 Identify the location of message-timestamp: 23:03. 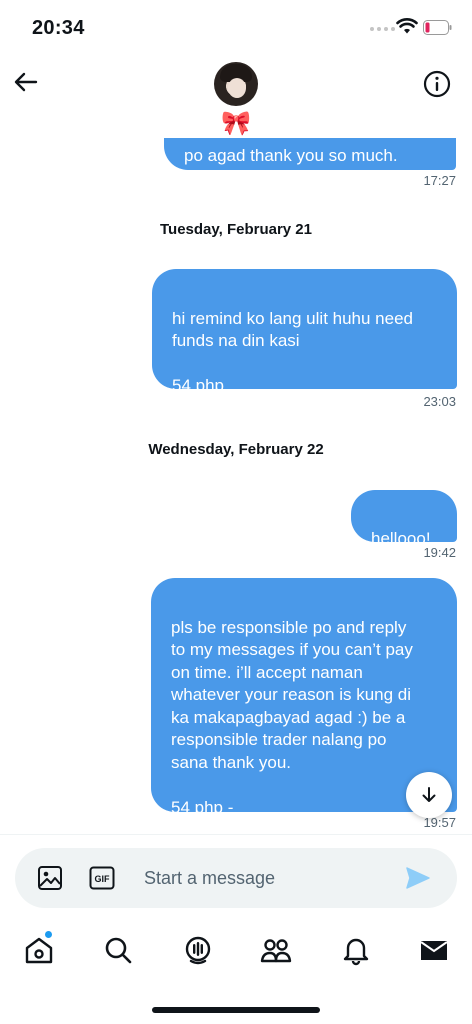
(439, 401).